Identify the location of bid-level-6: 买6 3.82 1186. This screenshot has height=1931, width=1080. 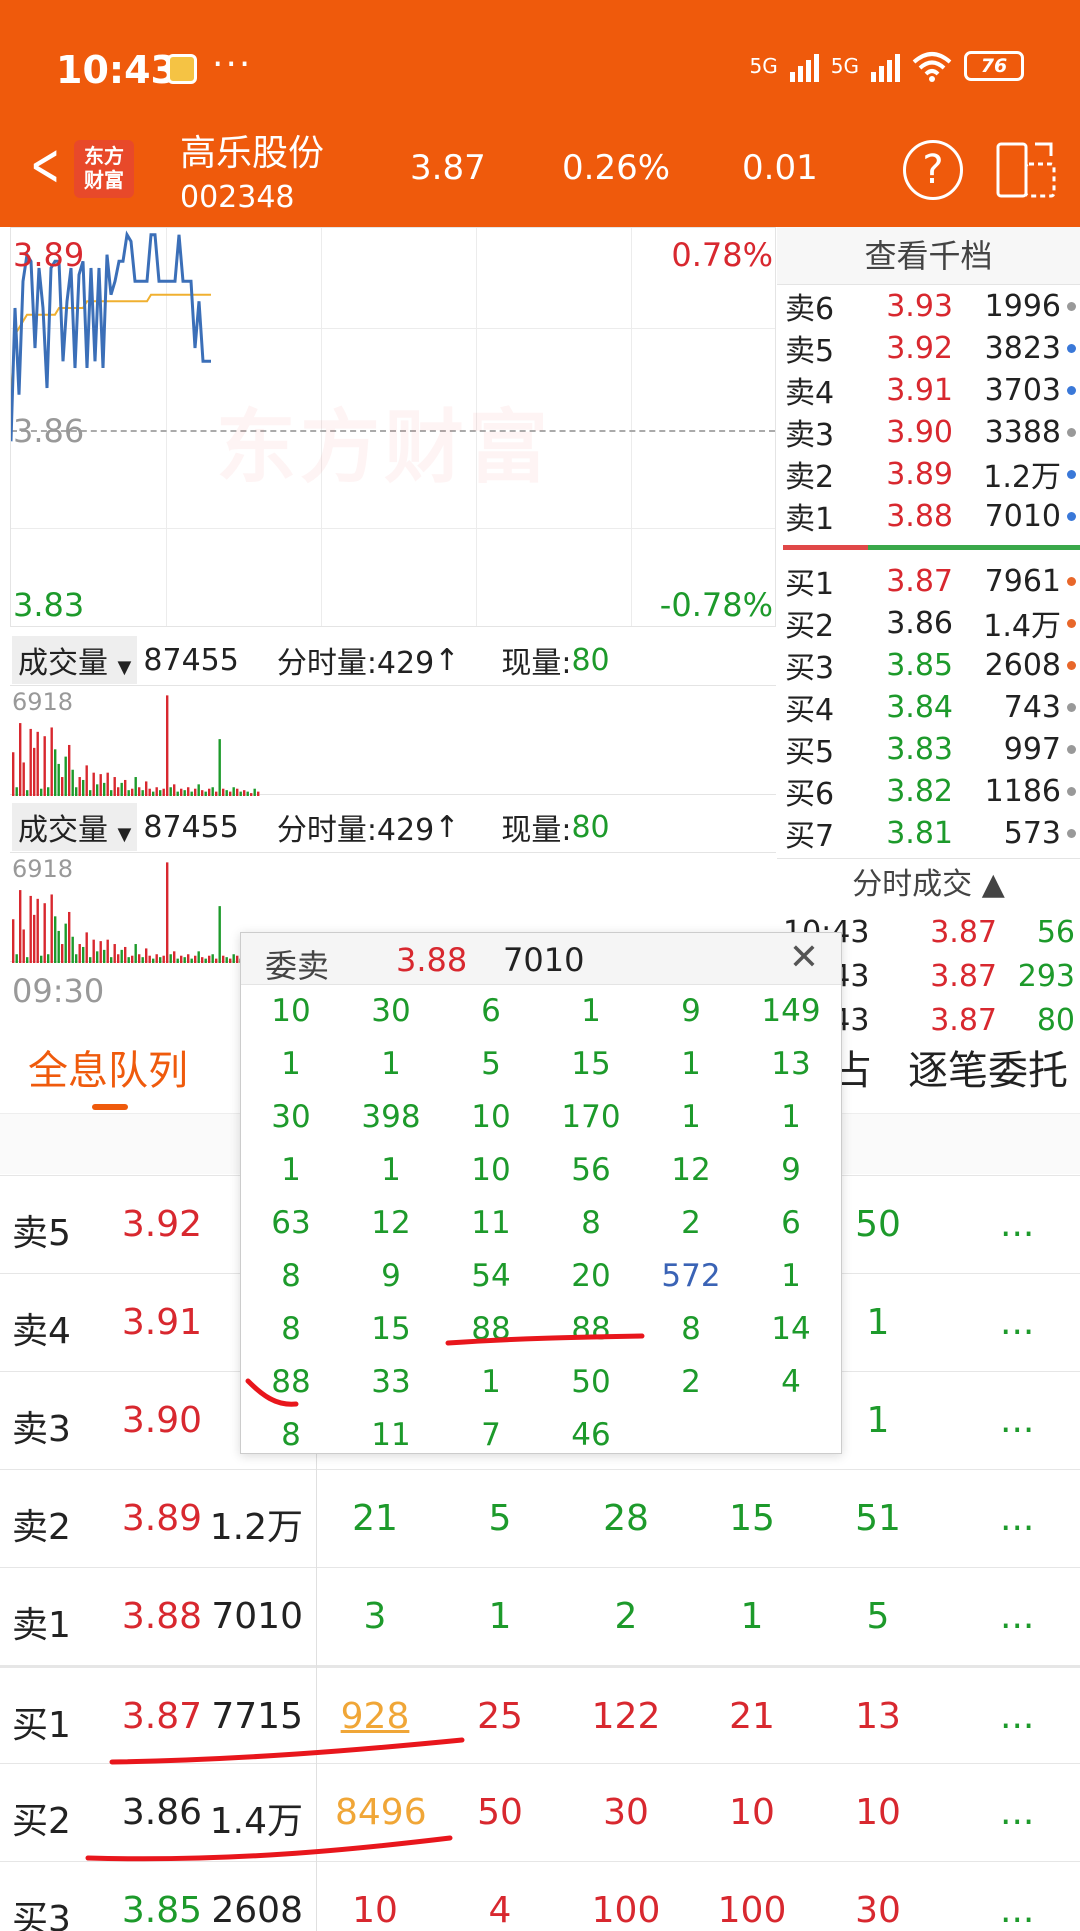
(928, 791).